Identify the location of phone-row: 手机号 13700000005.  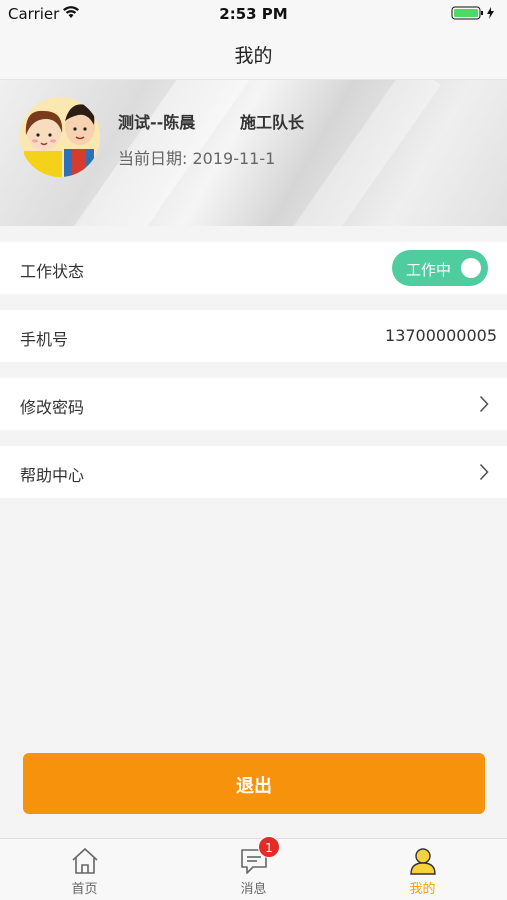
(253, 336).